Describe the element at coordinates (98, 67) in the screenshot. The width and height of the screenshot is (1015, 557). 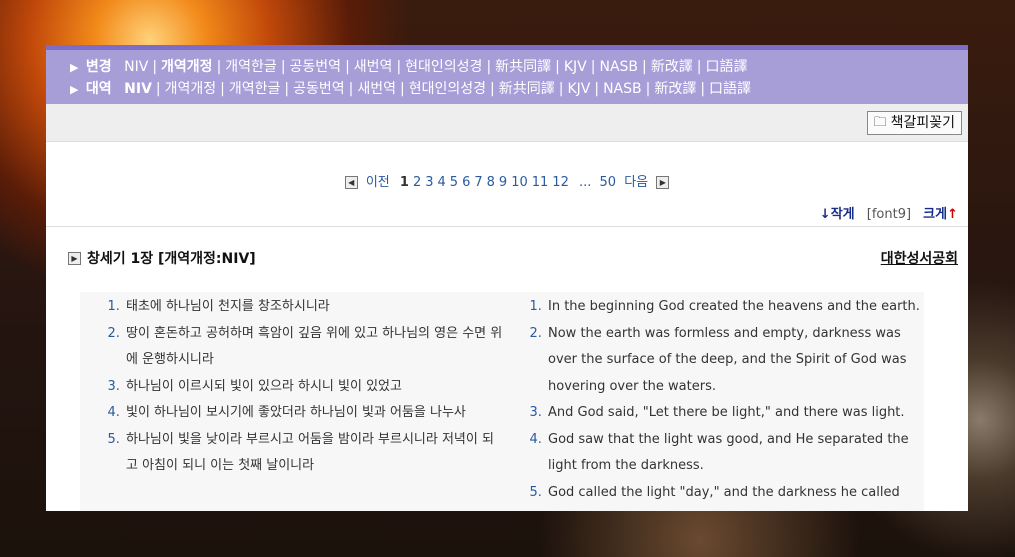
I see `change-label: 변경` at that location.